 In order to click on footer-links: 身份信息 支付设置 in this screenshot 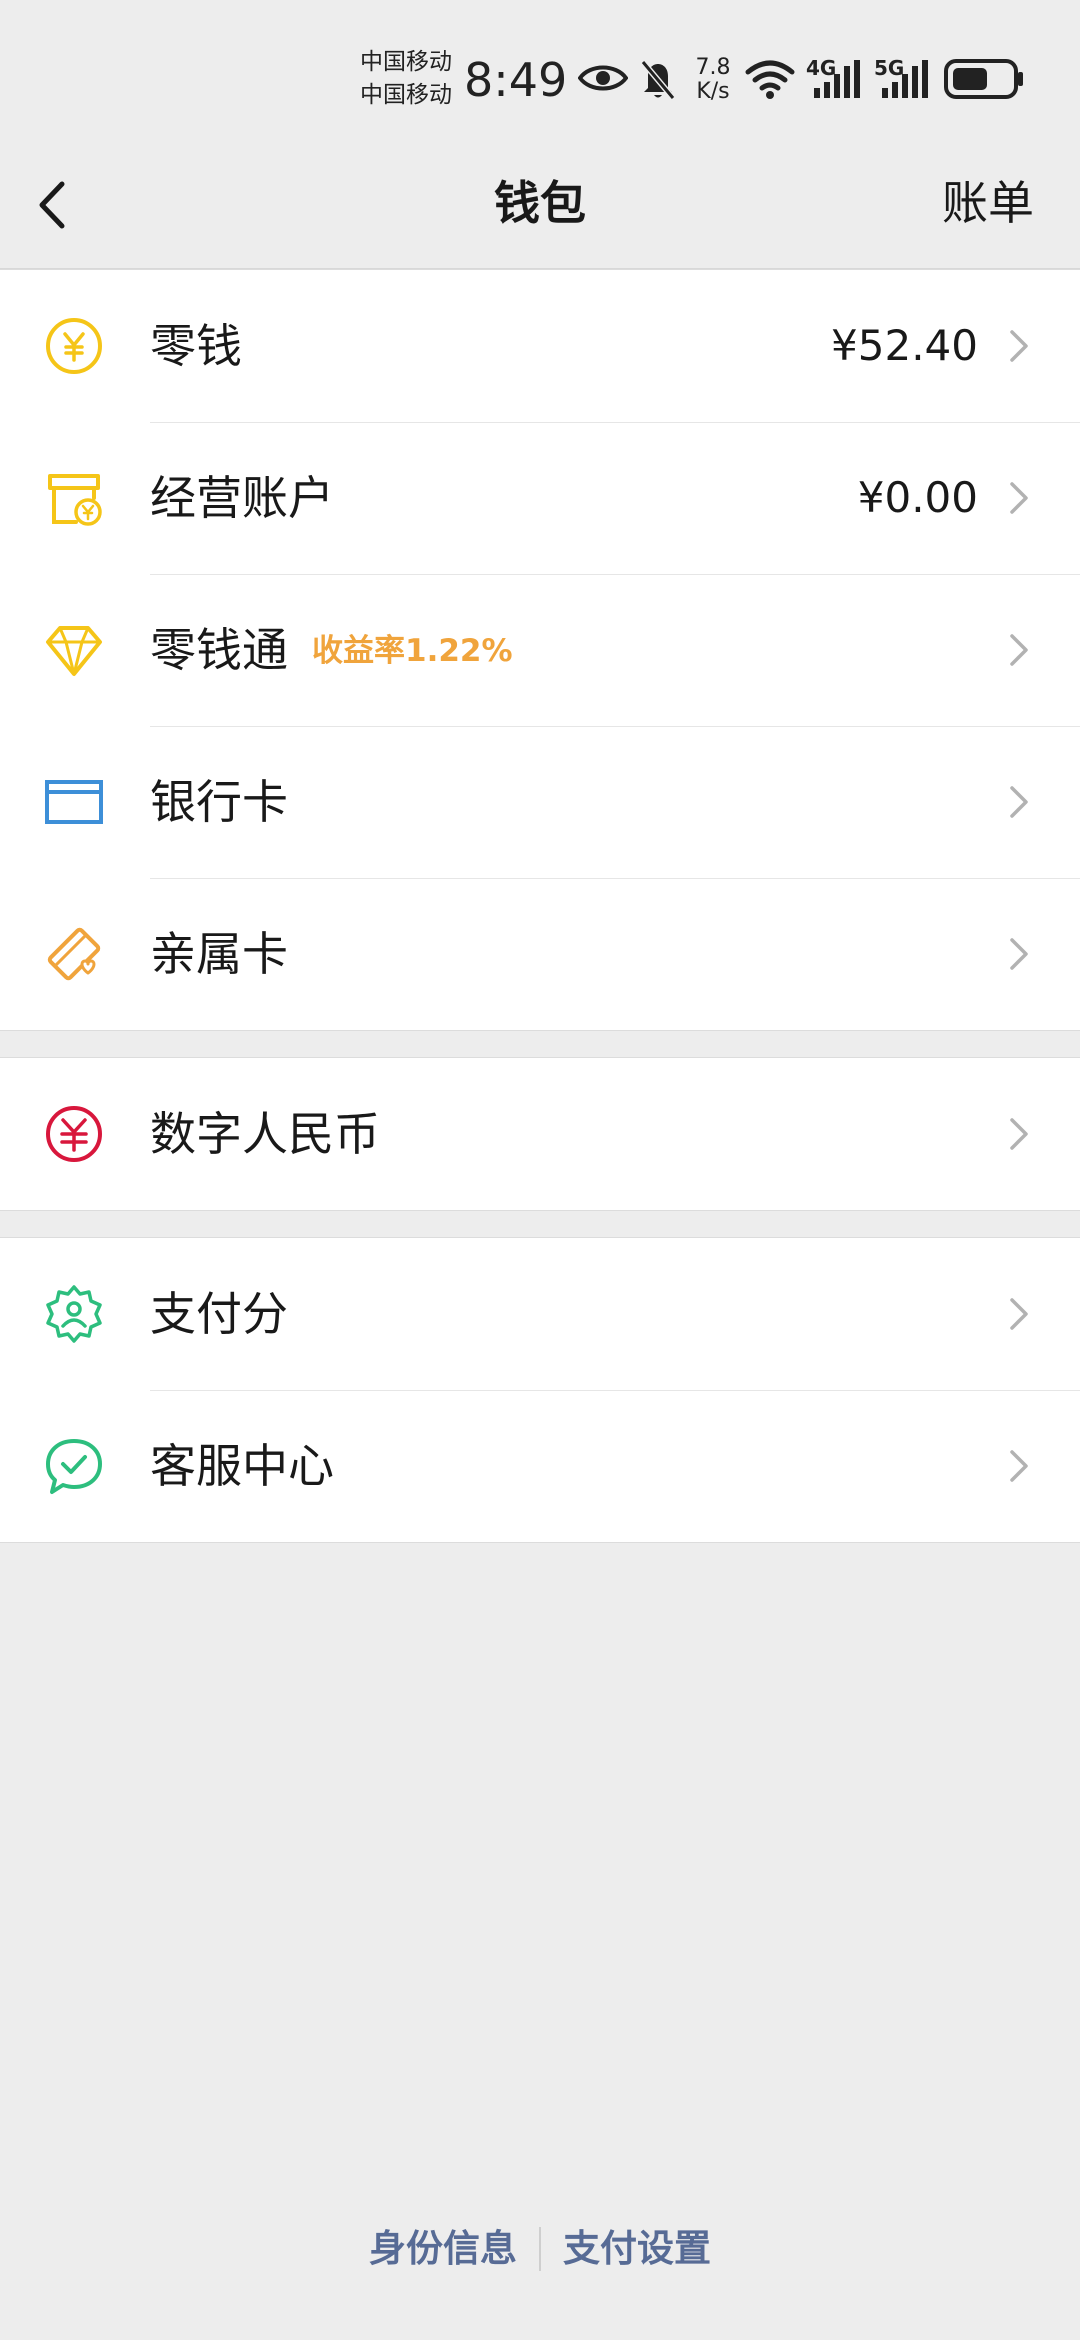, I will do `click(540, 2248)`.